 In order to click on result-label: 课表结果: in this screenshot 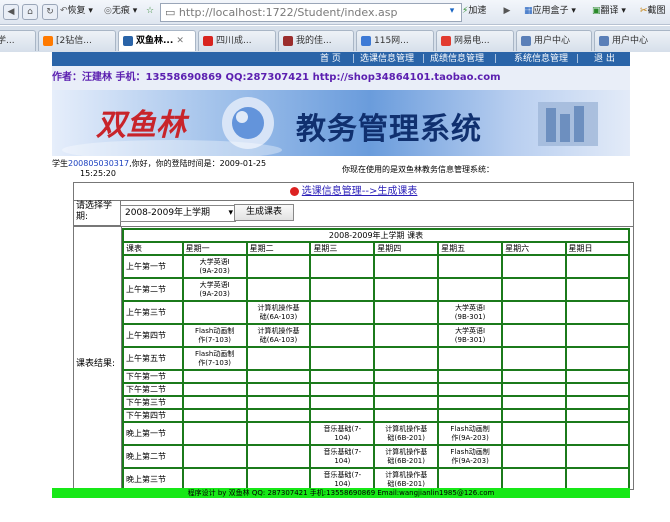, I will do `click(96, 364)`.